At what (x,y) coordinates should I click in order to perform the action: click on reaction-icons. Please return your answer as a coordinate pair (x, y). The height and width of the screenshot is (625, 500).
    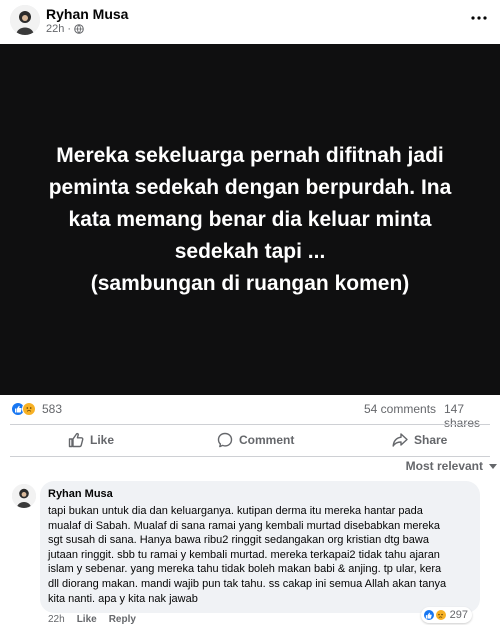
    Looking at the image, I should click on (23, 409).